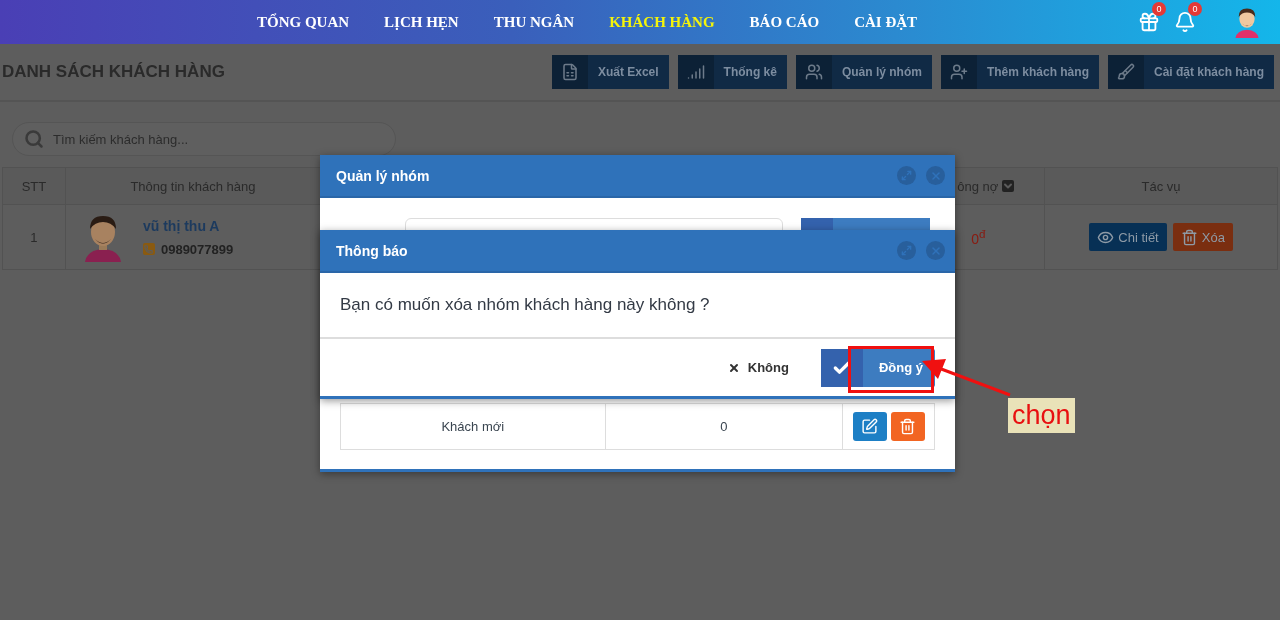 The image size is (1280, 620). What do you see at coordinates (758, 367) in the screenshot?
I see `cancel-button: Không` at bounding box center [758, 367].